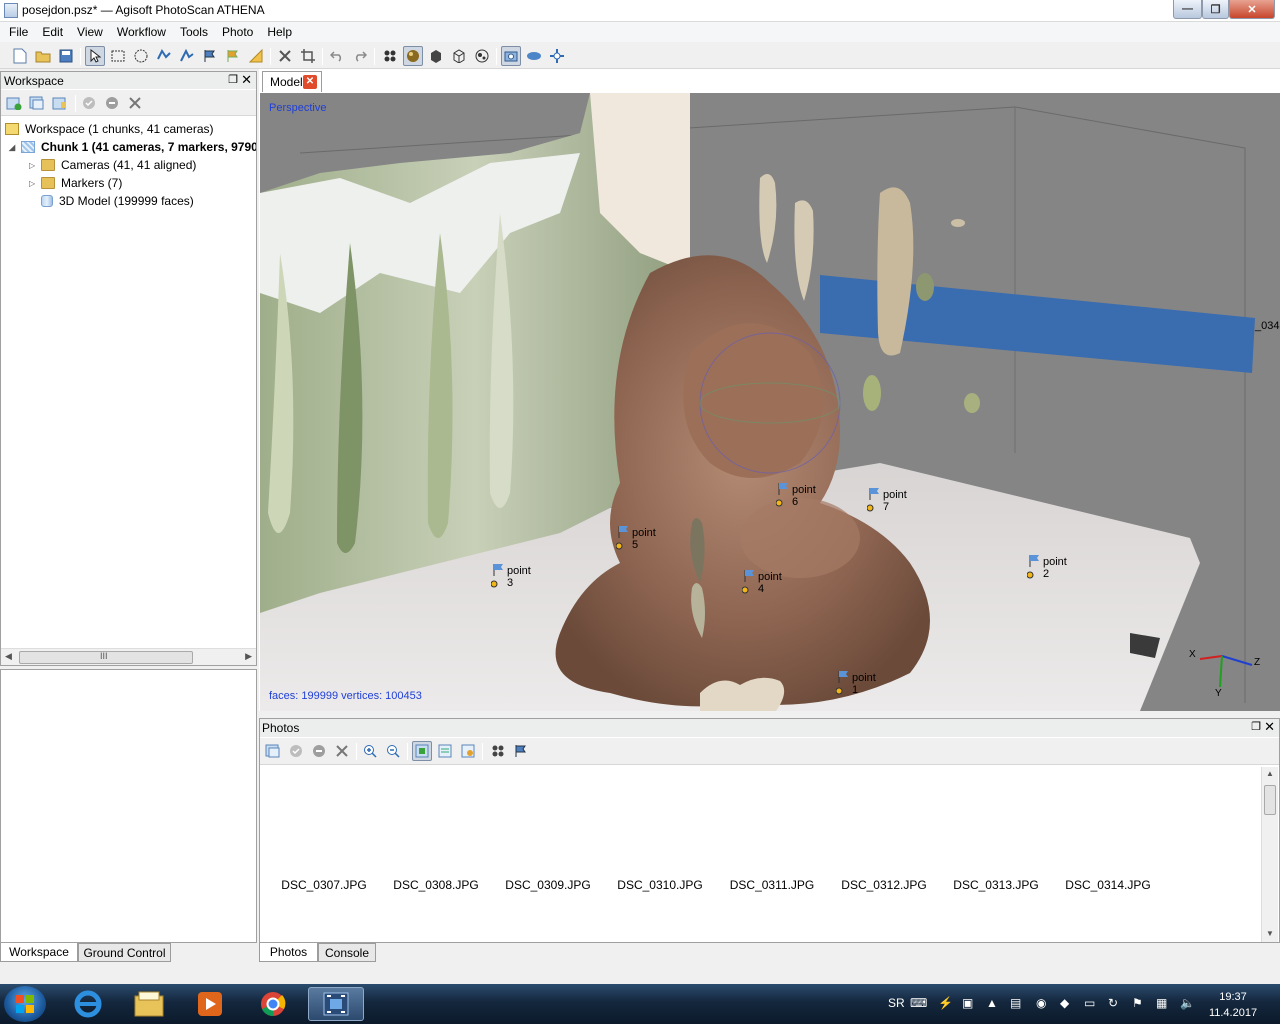 The width and height of the screenshot is (1280, 1024). Describe the element at coordinates (273, 1004) in the screenshot. I see `chrome-icon` at that location.